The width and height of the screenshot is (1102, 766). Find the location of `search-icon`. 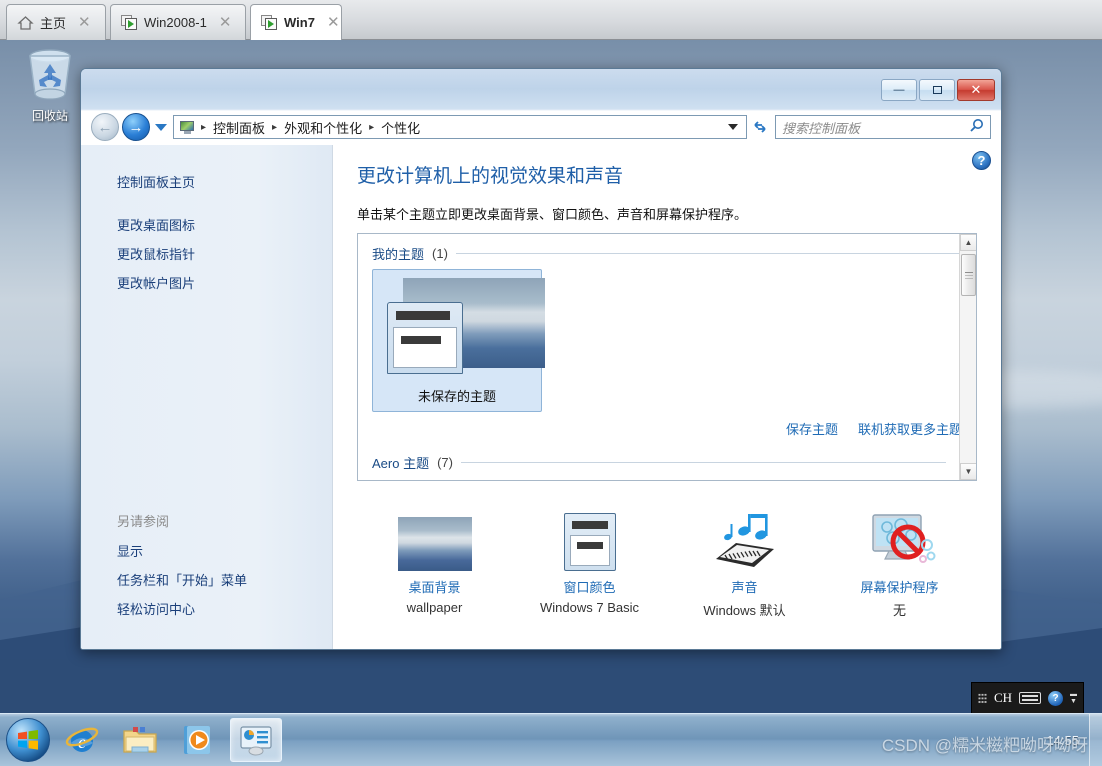

search-icon is located at coordinates (976, 127).